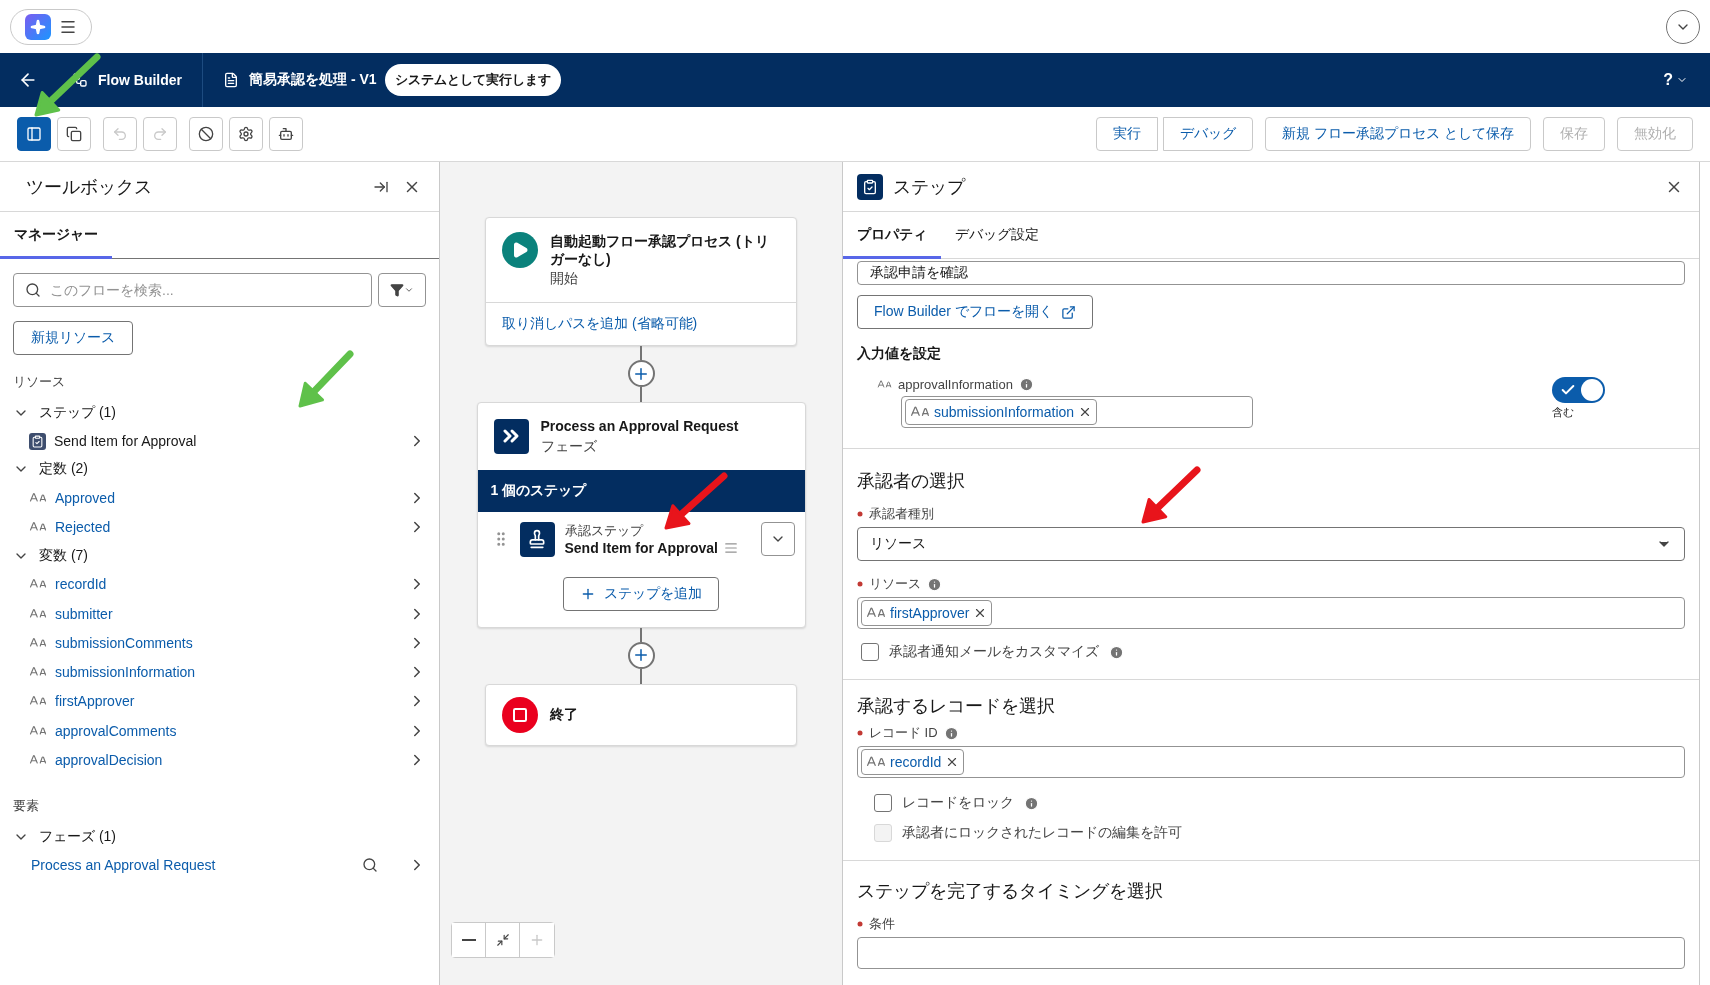 This screenshot has height=985, width=1710. I want to click on step-name: Send Item for Approval, so click(641, 548).